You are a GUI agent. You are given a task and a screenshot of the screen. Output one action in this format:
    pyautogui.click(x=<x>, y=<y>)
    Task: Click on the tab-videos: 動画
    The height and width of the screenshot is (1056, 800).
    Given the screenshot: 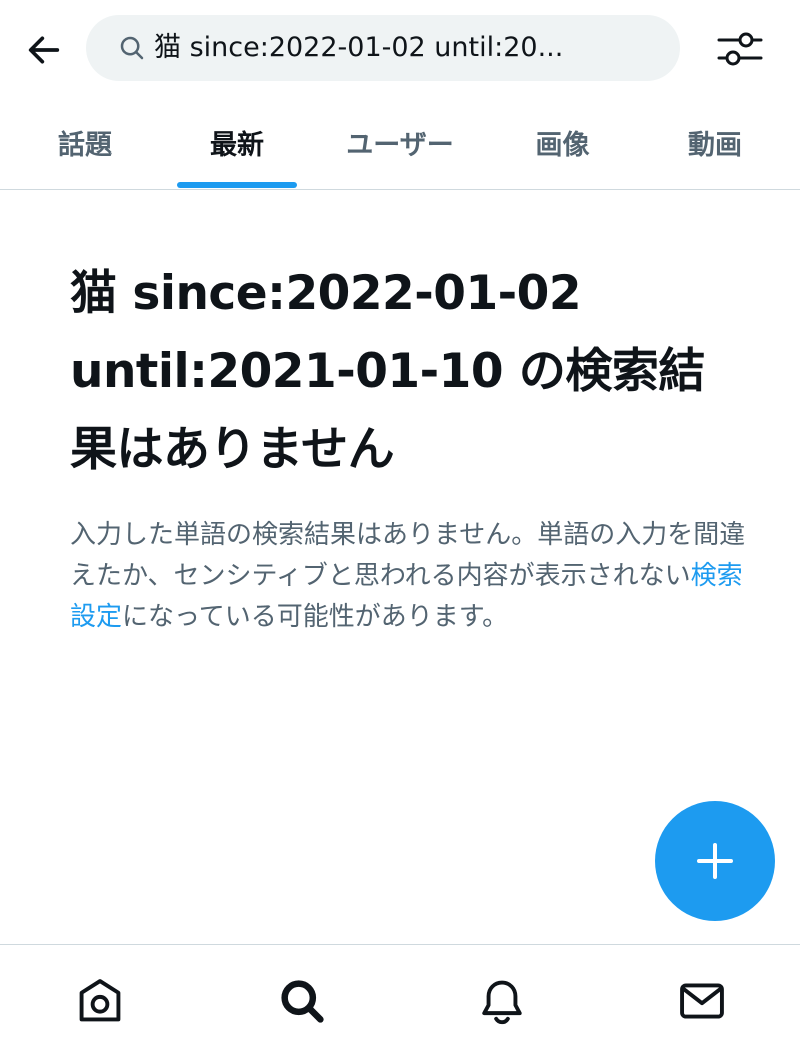 What is the action you would take?
    pyautogui.click(x=715, y=142)
    